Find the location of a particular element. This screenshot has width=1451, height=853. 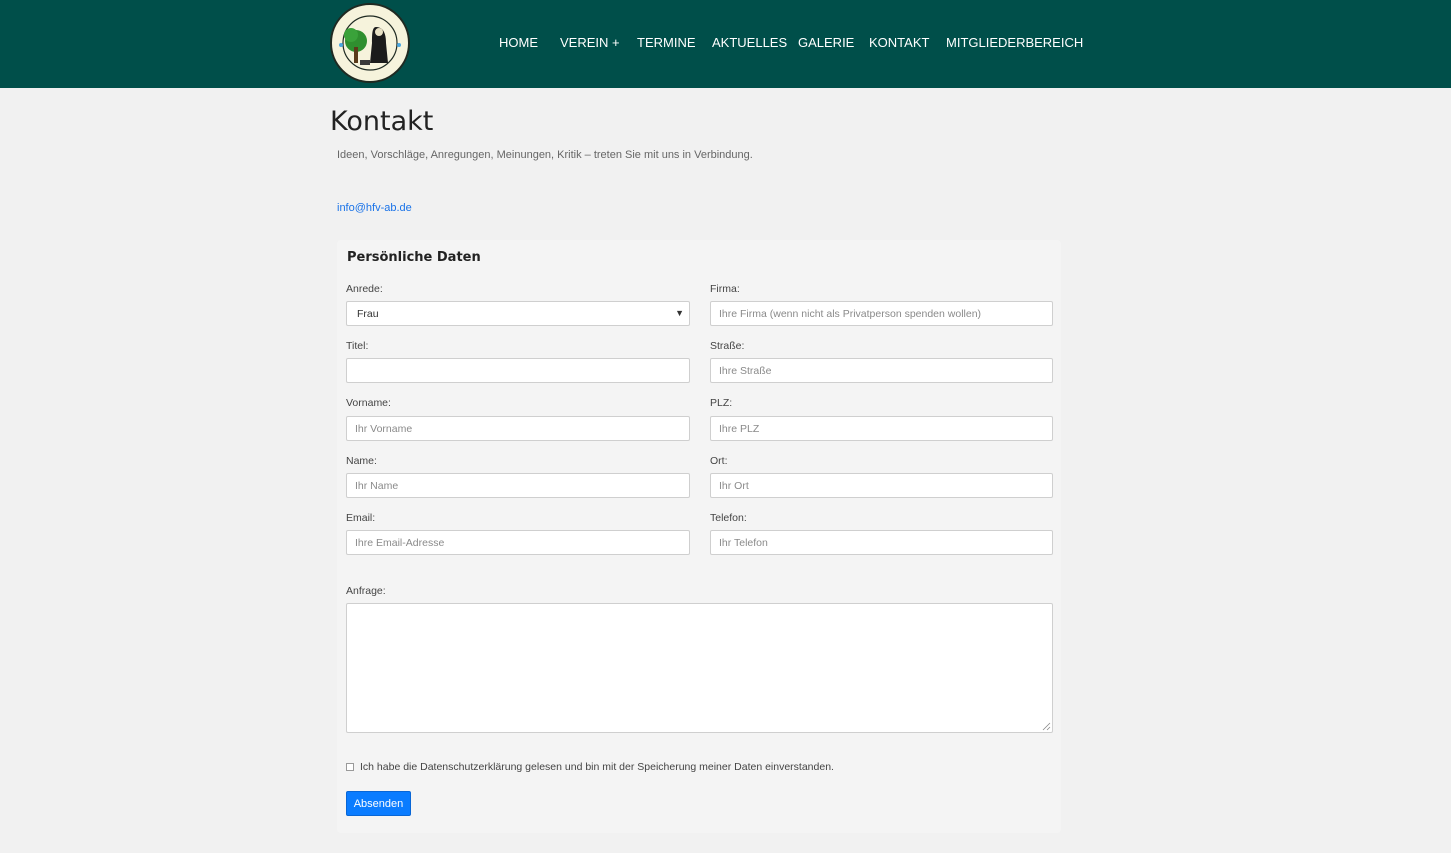

titel-label: Titel: is located at coordinates (357, 346).